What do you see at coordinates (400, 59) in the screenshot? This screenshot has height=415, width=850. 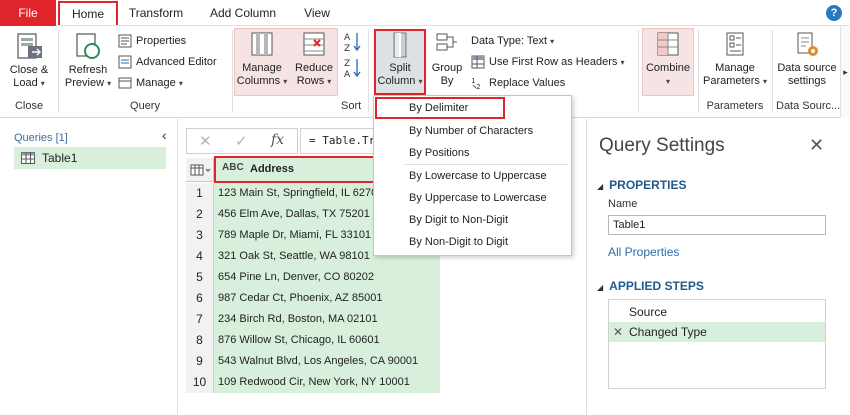 I see `split-column-button: Split Column ▾` at bounding box center [400, 59].